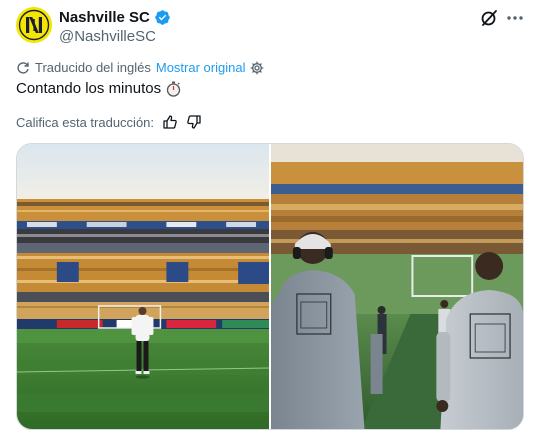 The image size is (535, 441). I want to click on display-name: Nashville SC, so click(104, 17).